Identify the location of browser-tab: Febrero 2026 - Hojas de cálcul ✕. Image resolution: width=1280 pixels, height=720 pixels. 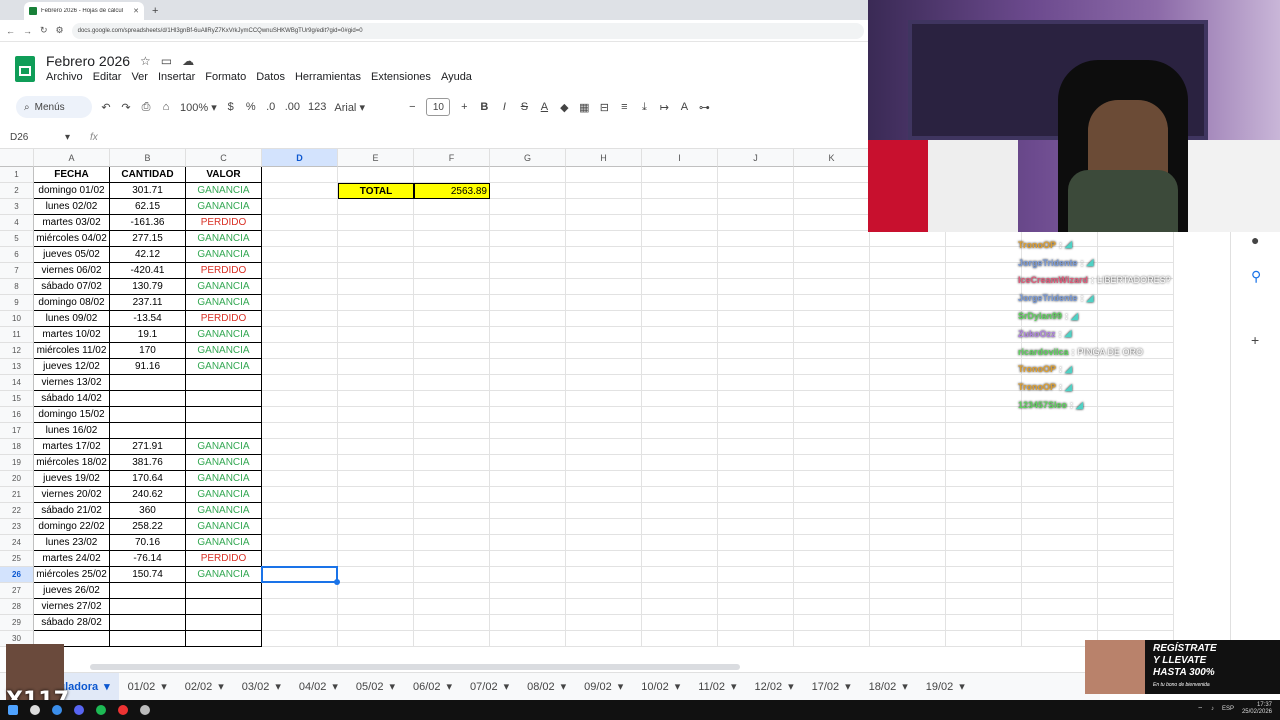
(84, 11).